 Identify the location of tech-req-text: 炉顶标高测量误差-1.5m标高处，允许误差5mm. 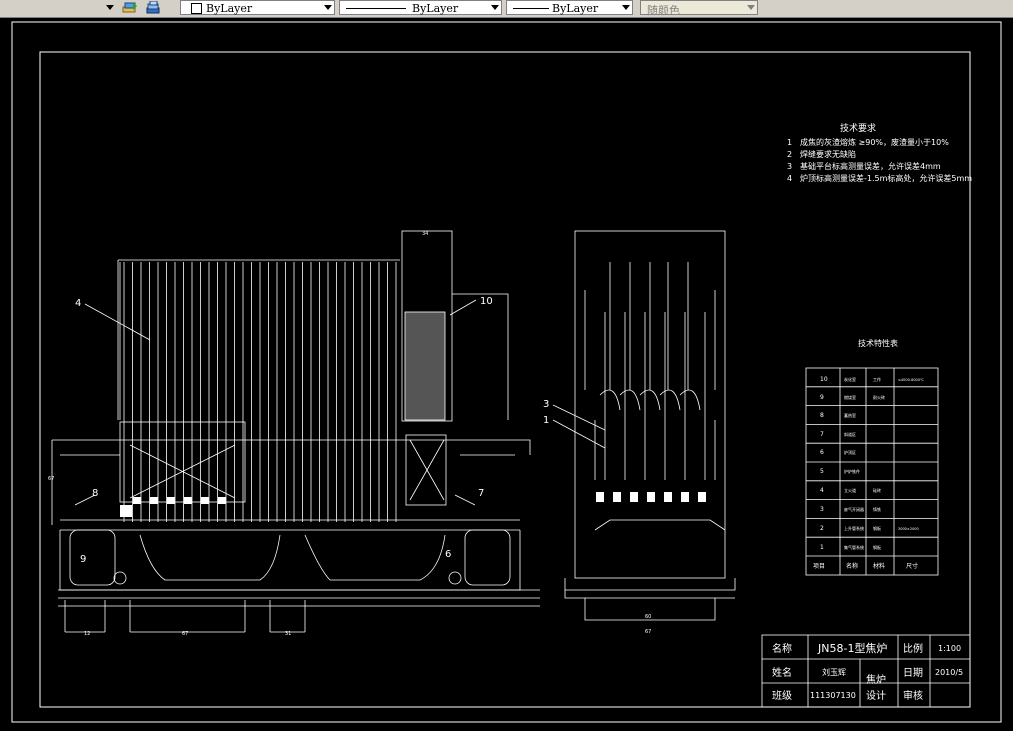
(886, 178).